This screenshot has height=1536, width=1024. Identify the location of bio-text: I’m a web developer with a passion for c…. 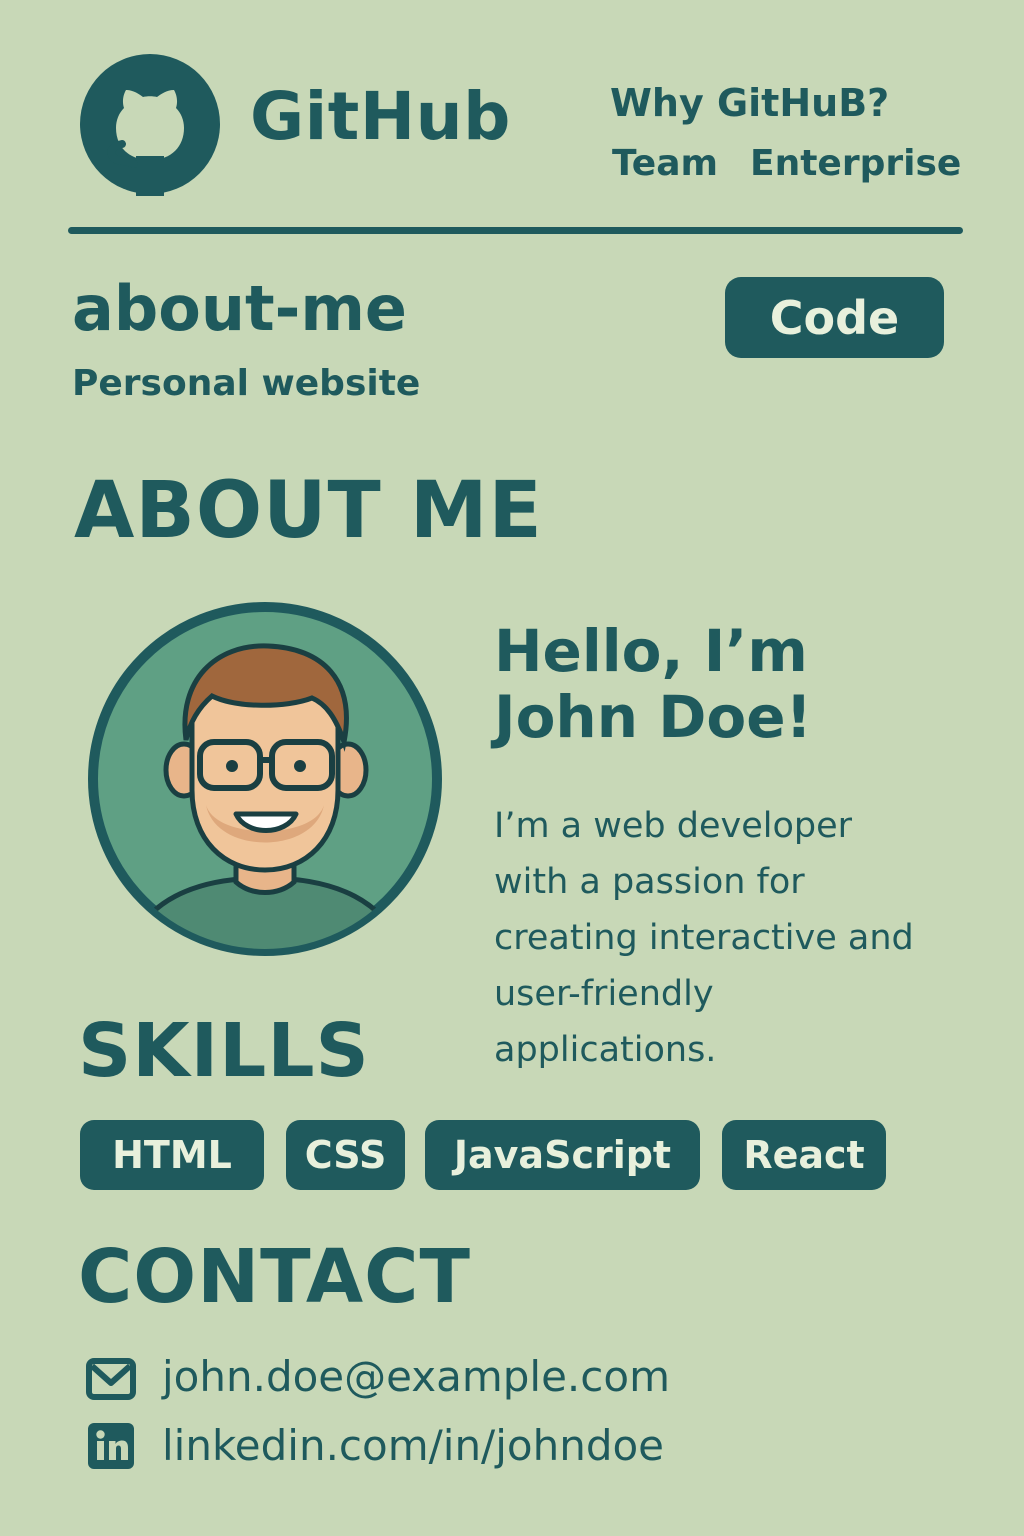
(704, 938).